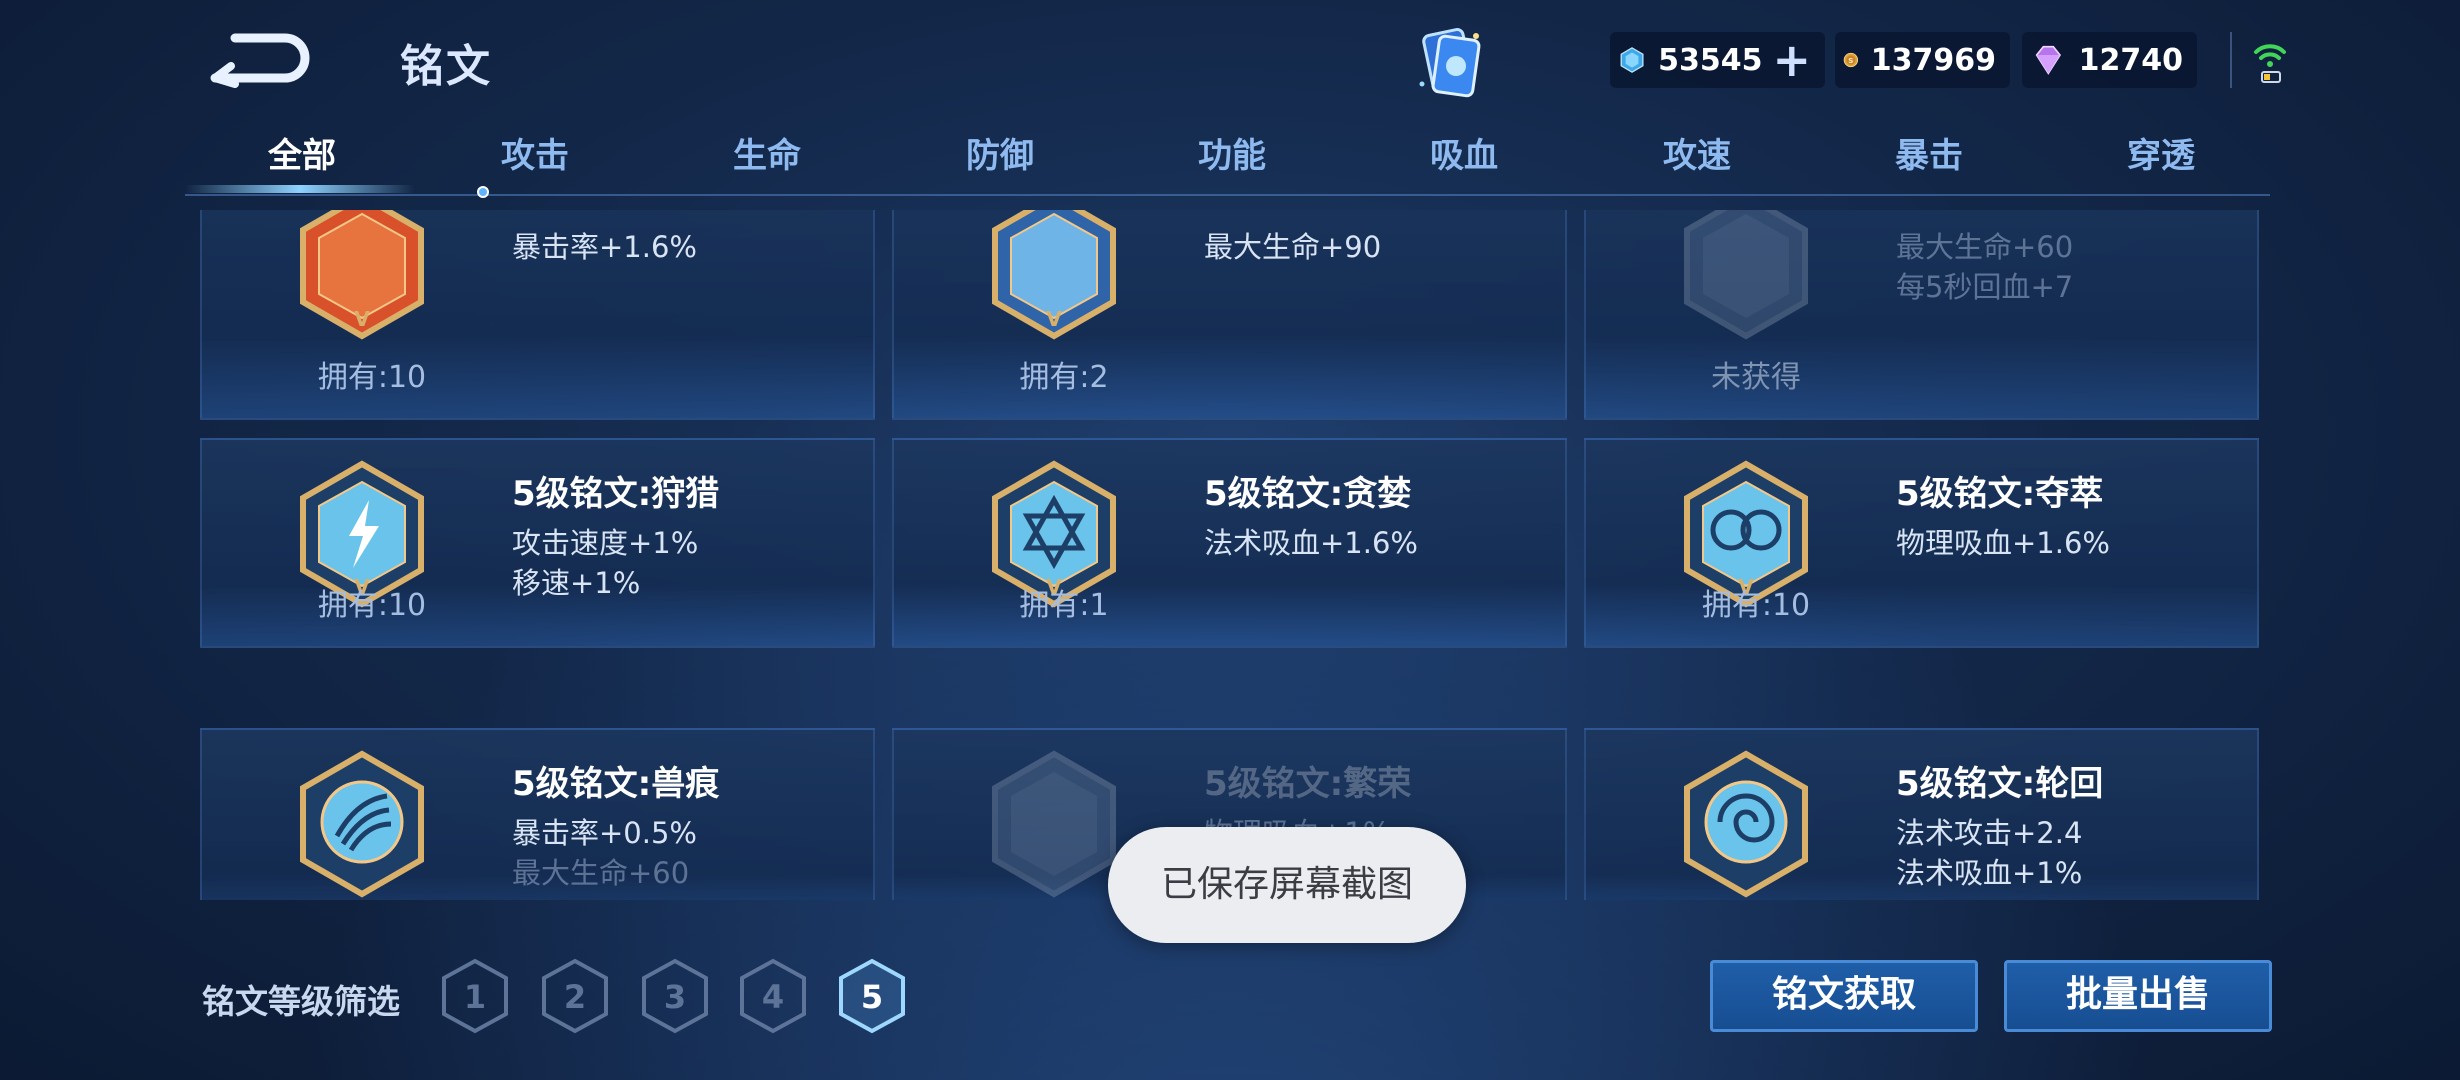 The height and width of the screenshot is (1080, 2460). I want to click on rune-card: V 最大生命+90 拥有:2, so click(1229, 315).